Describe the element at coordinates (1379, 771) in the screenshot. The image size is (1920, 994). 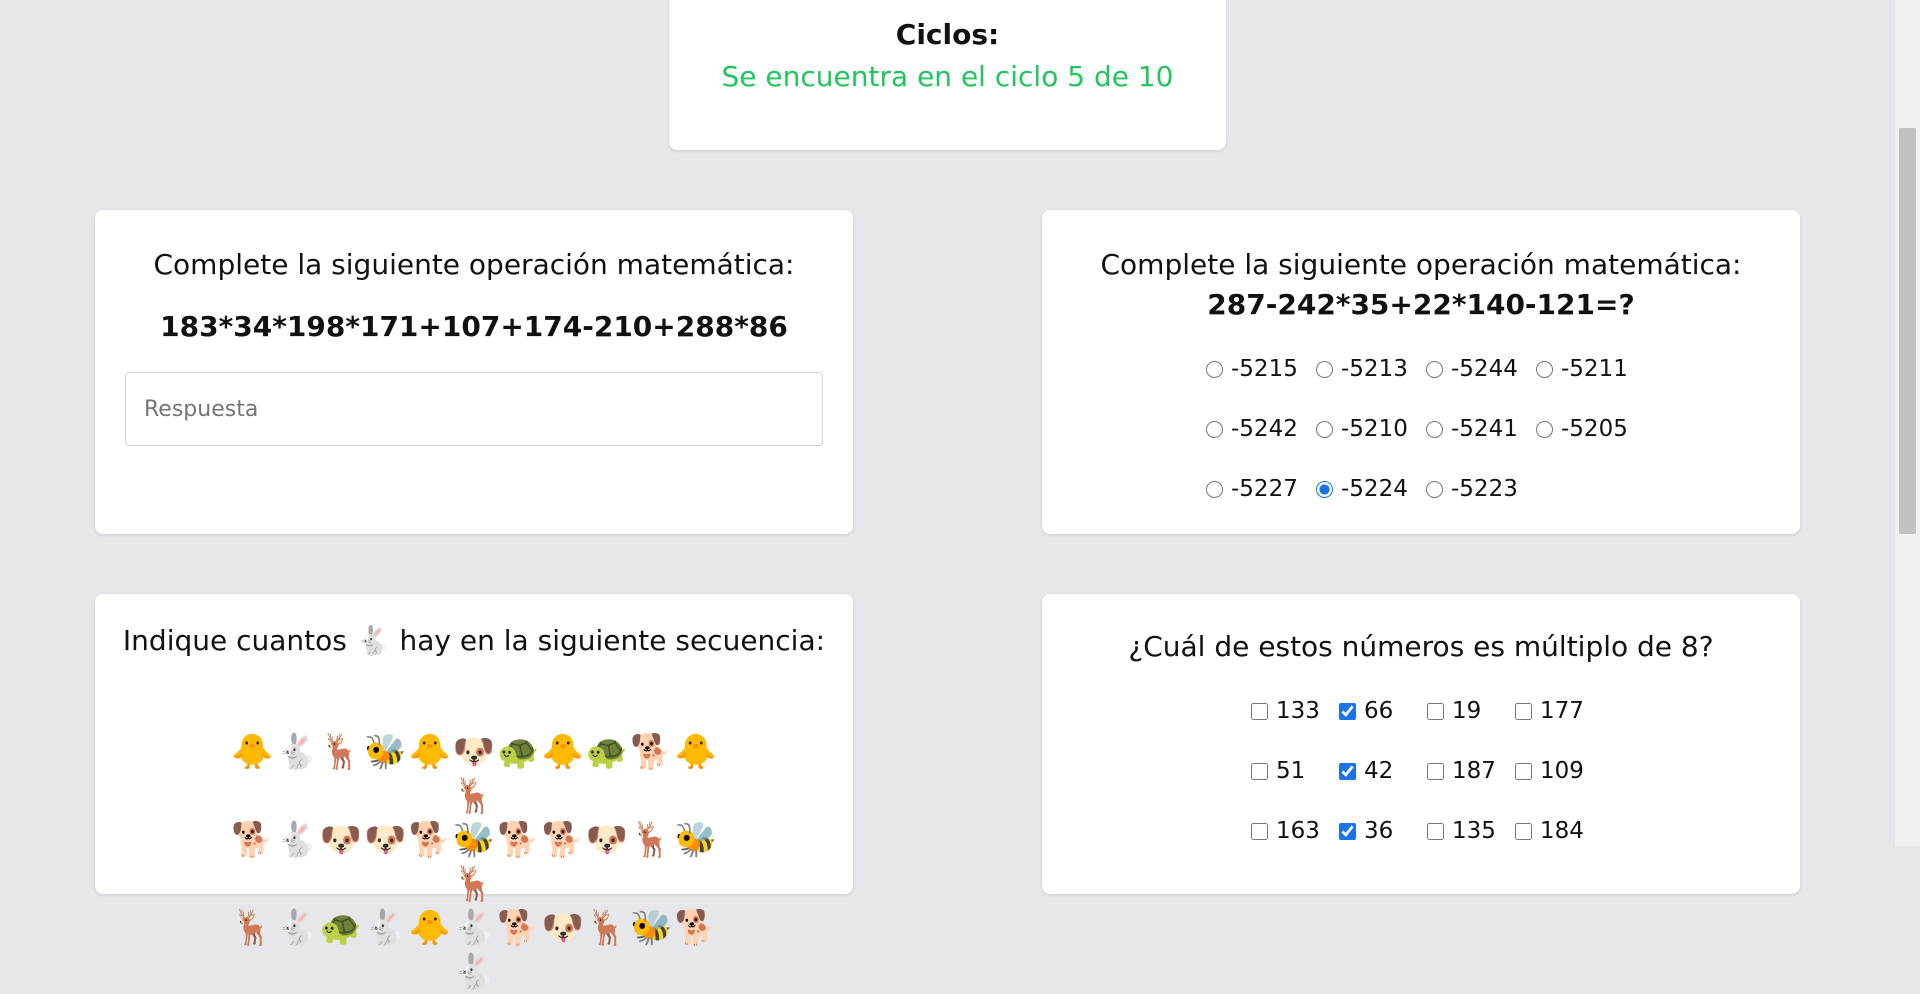
I see `checkbox-option-label: 42` at that location.